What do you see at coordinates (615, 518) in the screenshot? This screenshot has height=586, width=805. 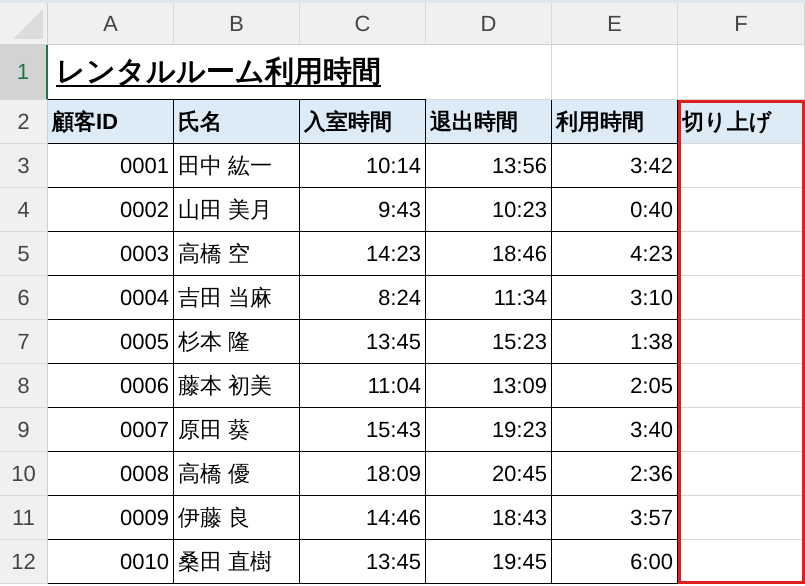 I see `table-cell: 3:57` at bounding box center [615, 518].